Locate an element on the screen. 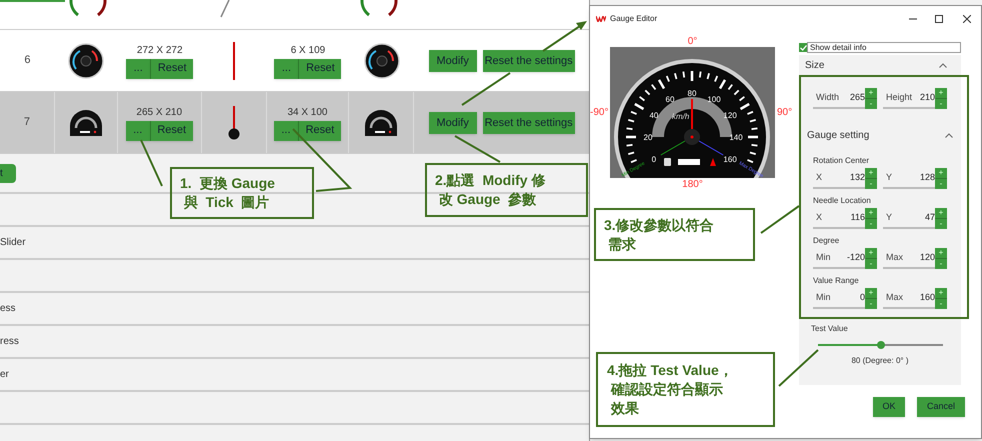  callout-text: 2.點選 Modify 修 改 Gauge 參數 is located at coordinates (490, 190).